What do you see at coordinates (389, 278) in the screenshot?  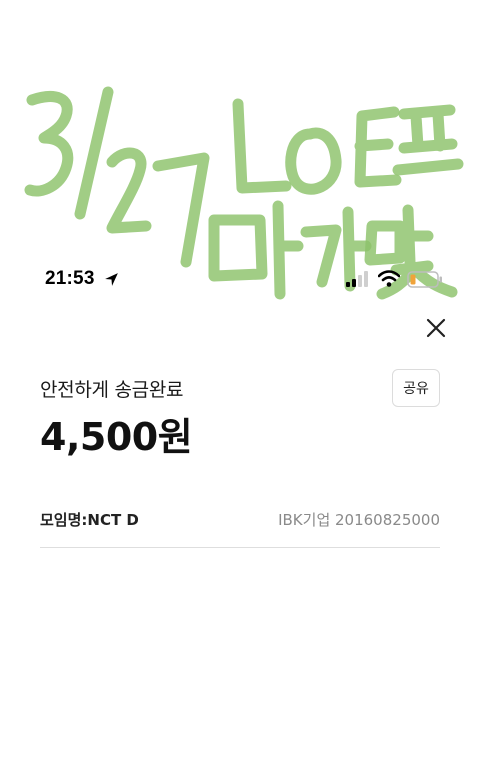 I see `wifi-icon` at bounding box center [389, 278].